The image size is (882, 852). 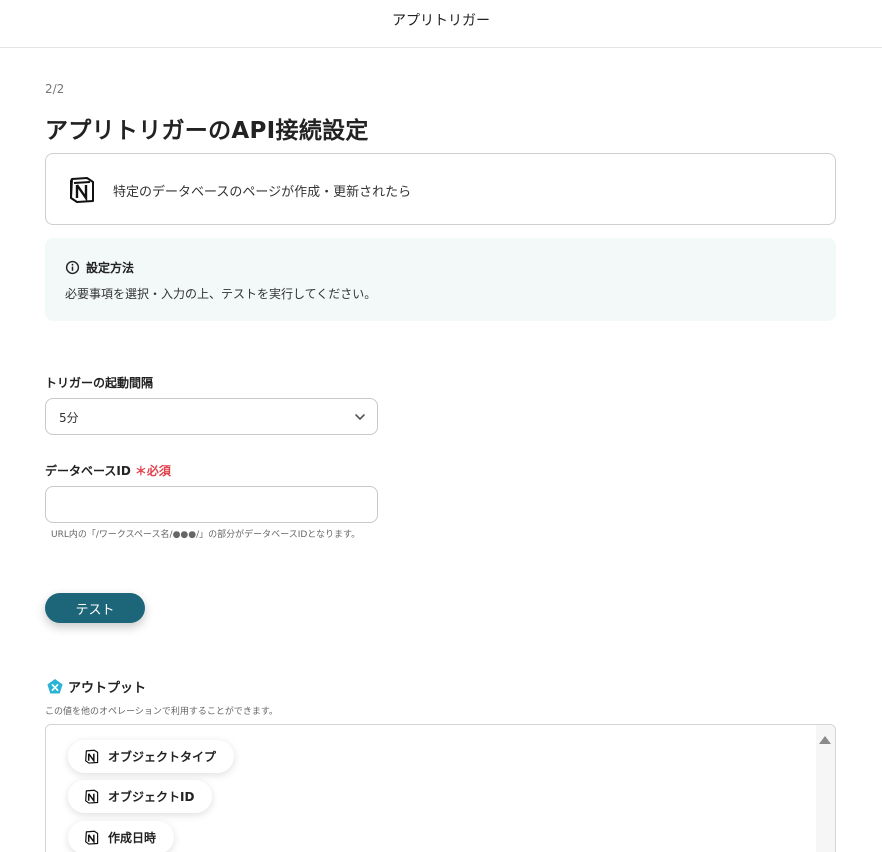 What do you see at coordinates (262, 192) in the screenshot?
I see `trigger-description: 特定のデータベースのページが作成・更新されたら` at bounding box center [262, 192].